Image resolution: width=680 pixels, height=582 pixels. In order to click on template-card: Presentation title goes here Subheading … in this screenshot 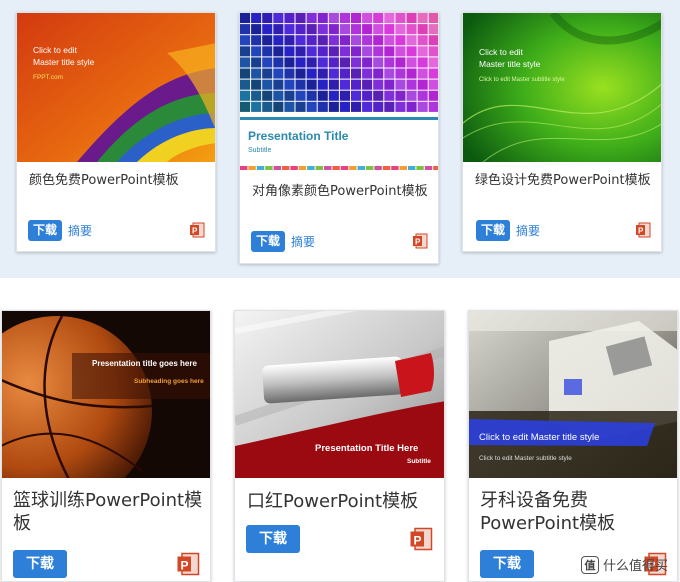, I will do `click(106, 446)`.